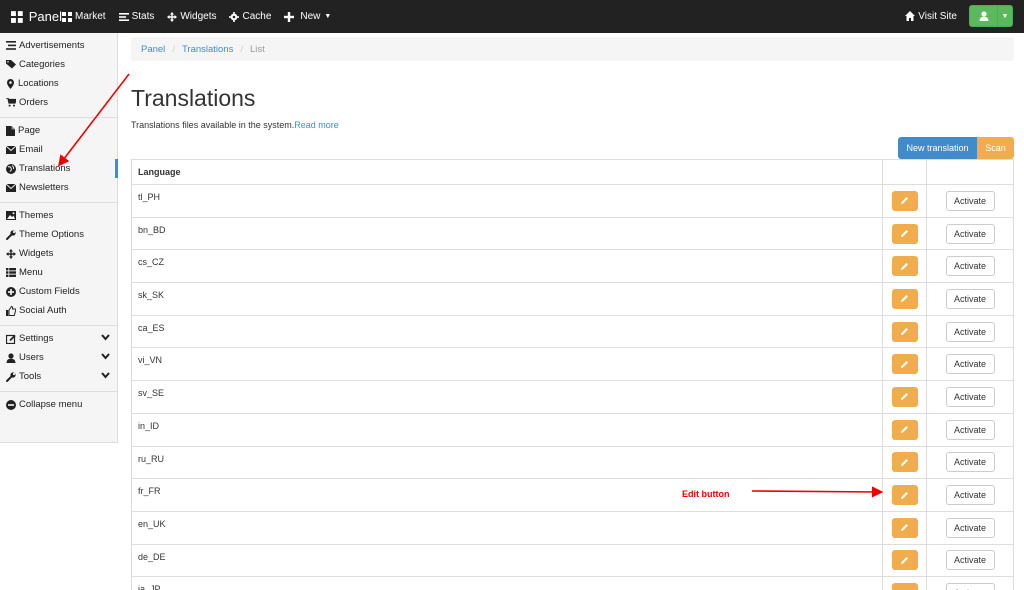  Describe the element at coordinates (58, 130) in the screenshot. I see `sidebar-item-page: Page` at that location.